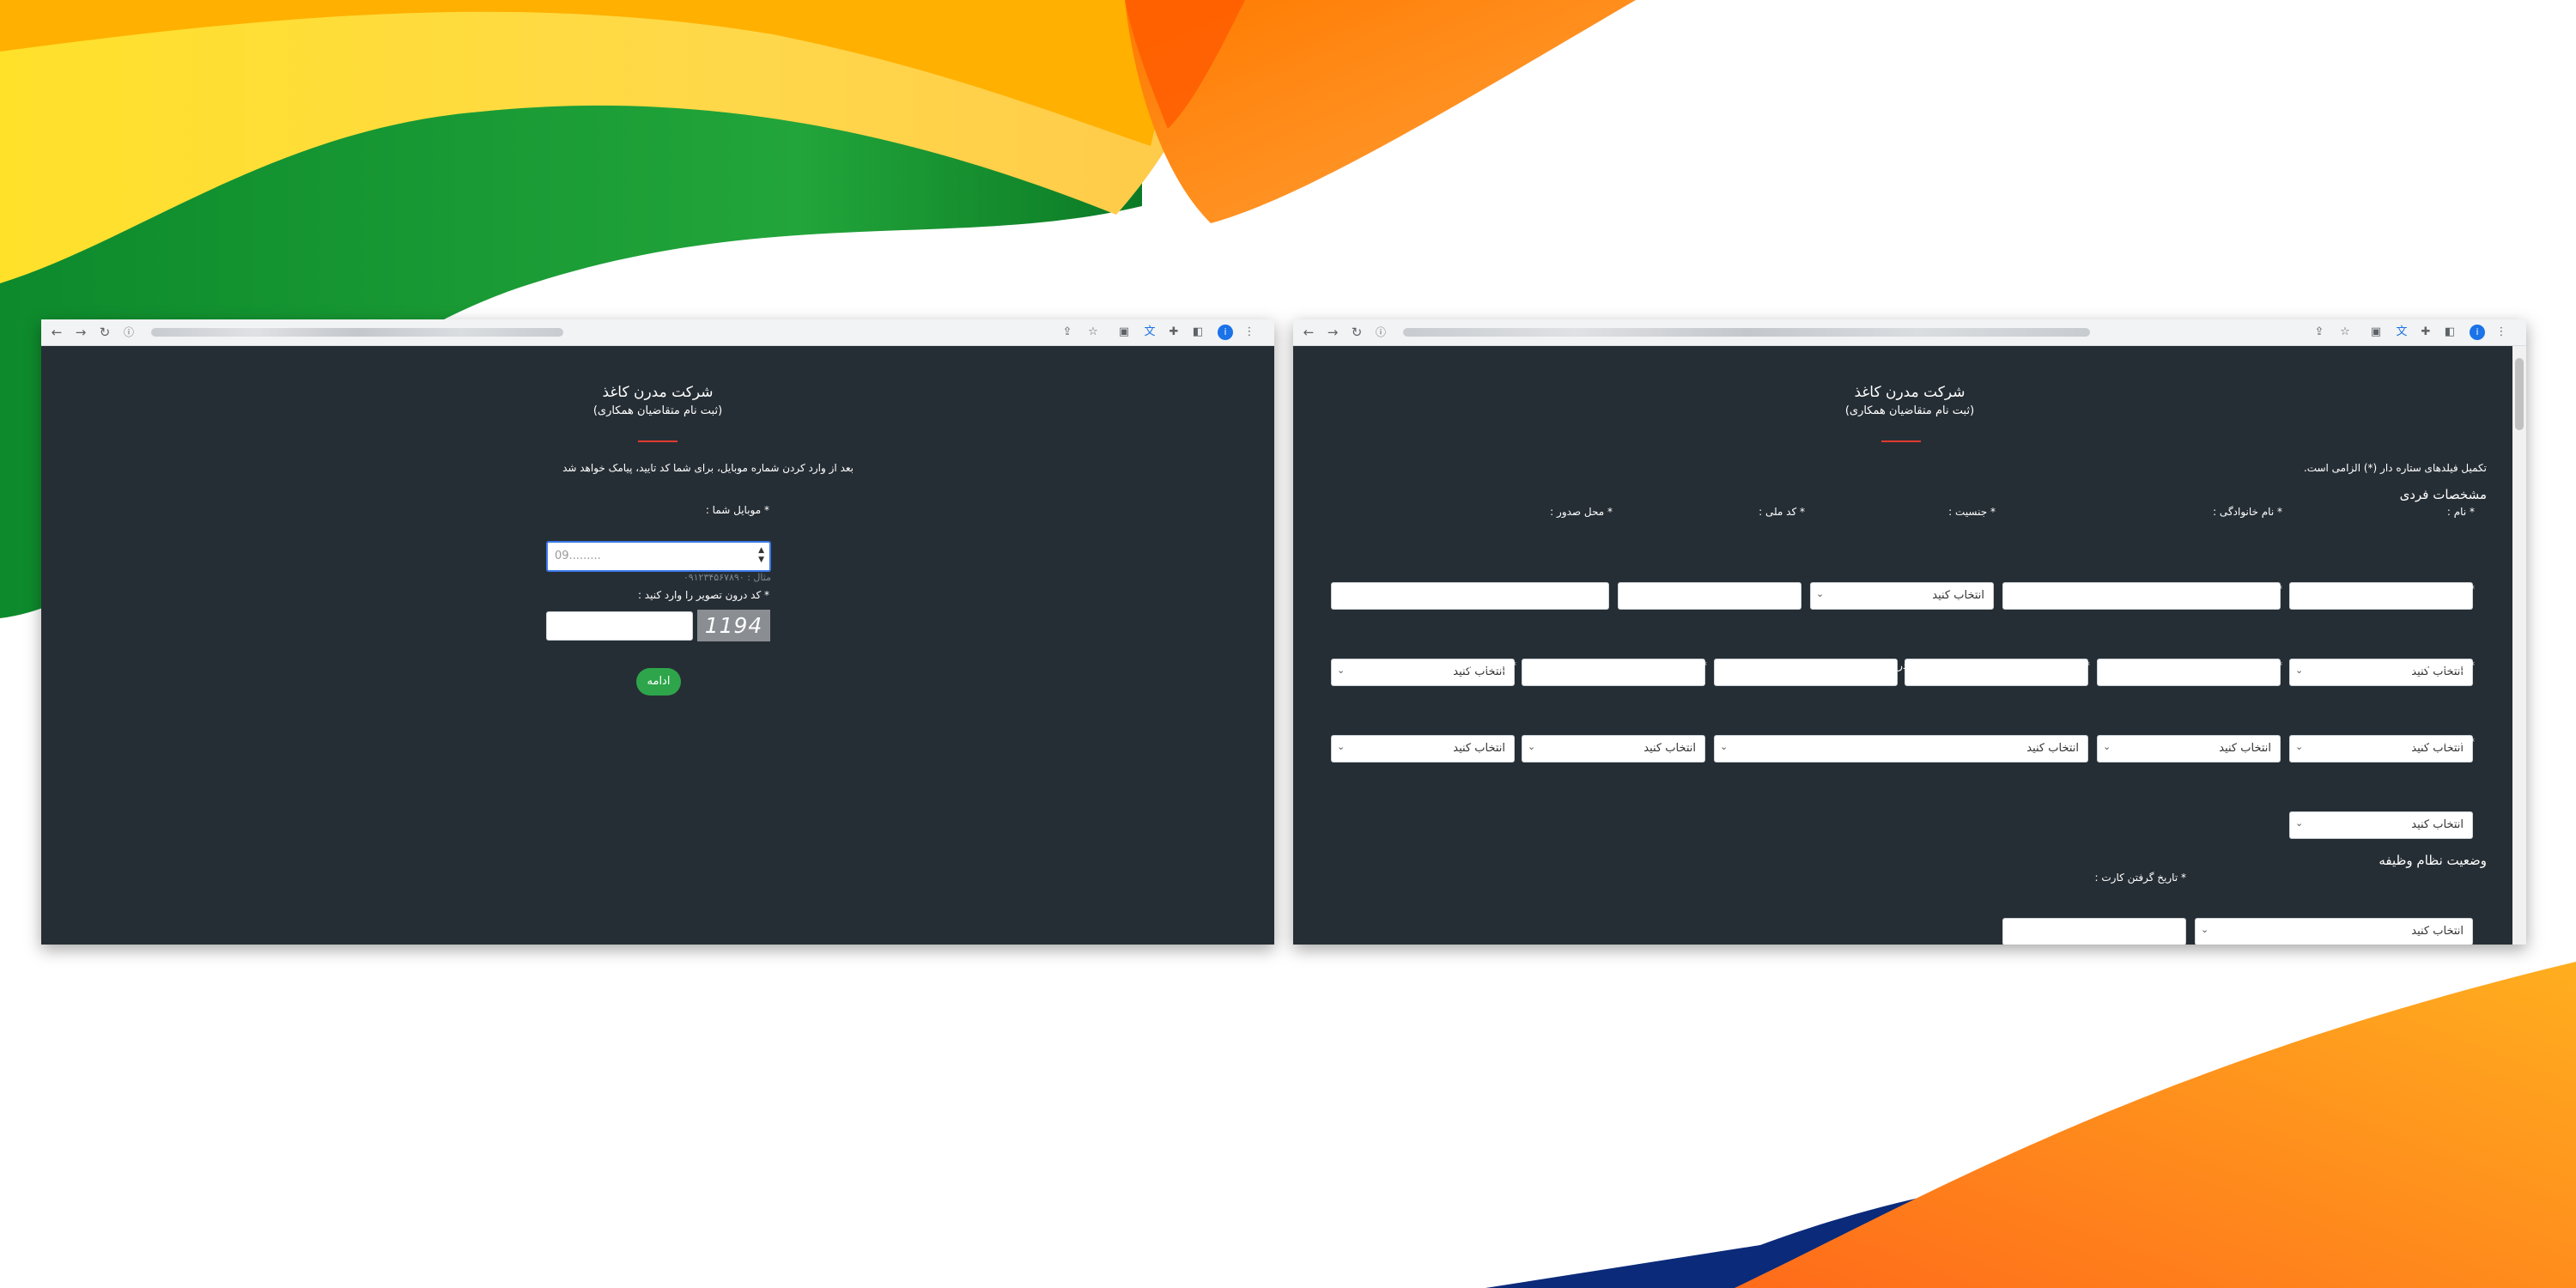 The width and height of the screenshot is (2576, 1288). I want to click on page-scrollbar, so click(2519, 645).